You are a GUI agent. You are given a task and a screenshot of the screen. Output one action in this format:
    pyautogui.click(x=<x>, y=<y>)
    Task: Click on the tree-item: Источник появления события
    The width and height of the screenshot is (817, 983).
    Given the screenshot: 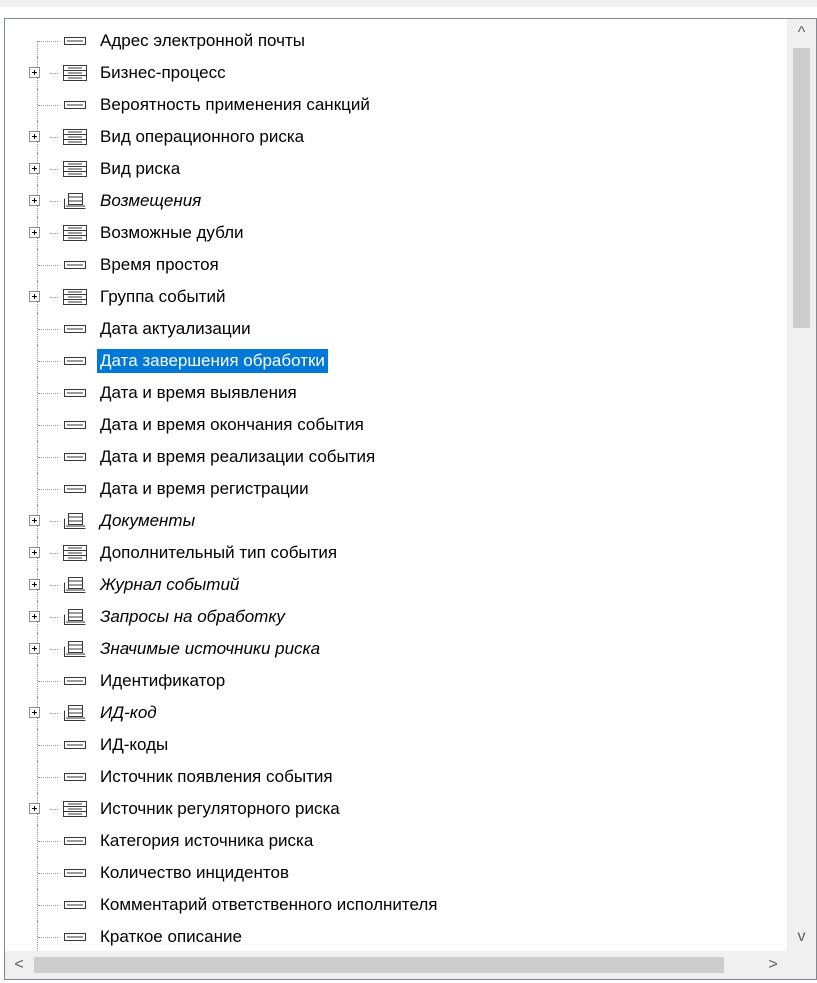 What is the action you would take?
    pyautogui.click(x=396, y=777)
    